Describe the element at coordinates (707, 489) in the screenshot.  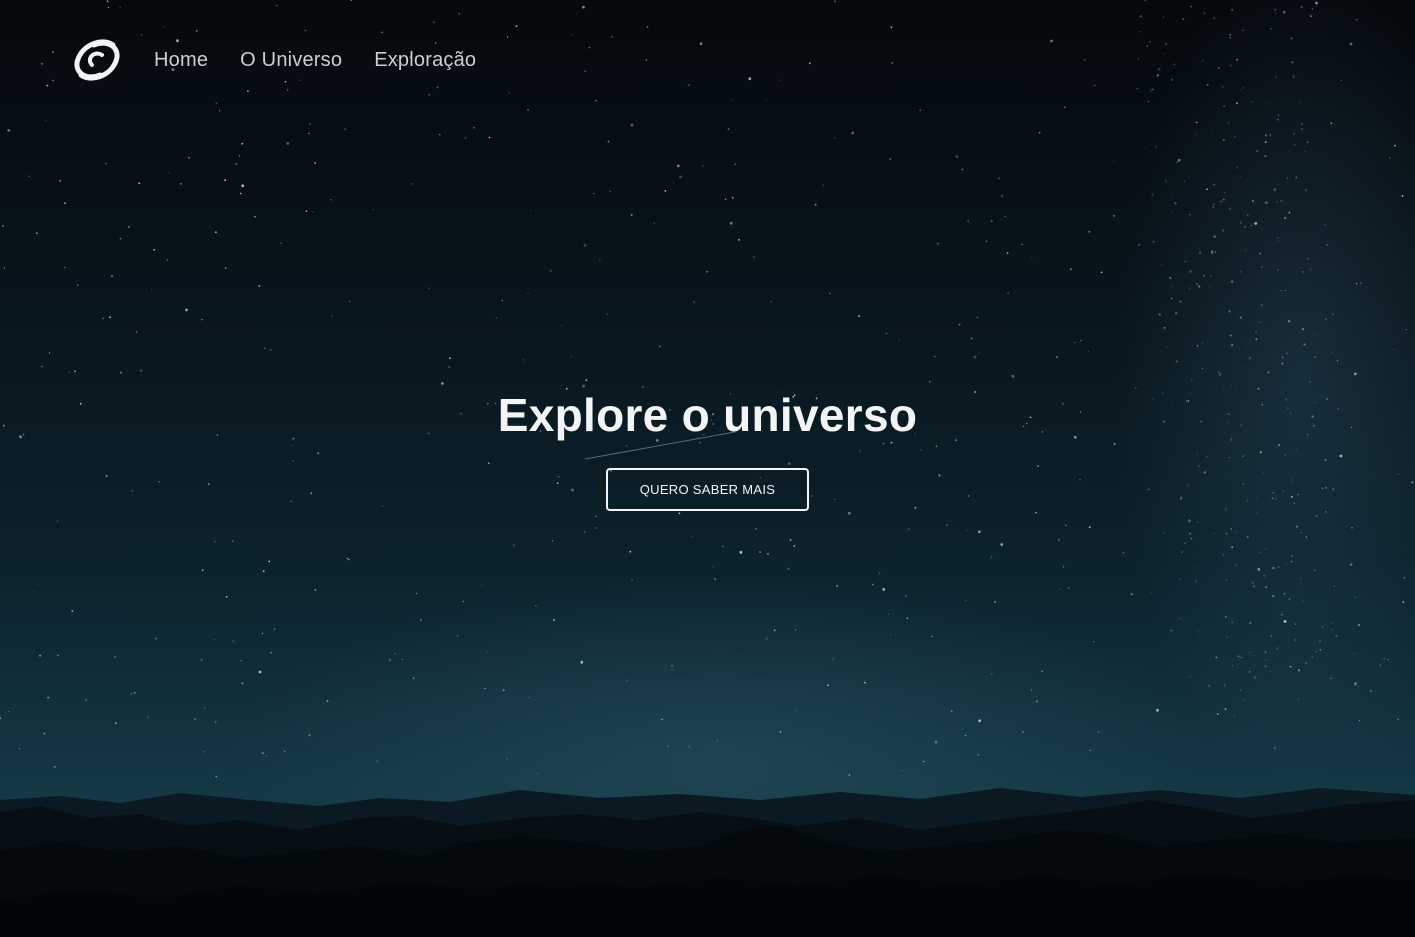
I see `quero-saber-mais-button: QUERO SABER MAIS` at that location.